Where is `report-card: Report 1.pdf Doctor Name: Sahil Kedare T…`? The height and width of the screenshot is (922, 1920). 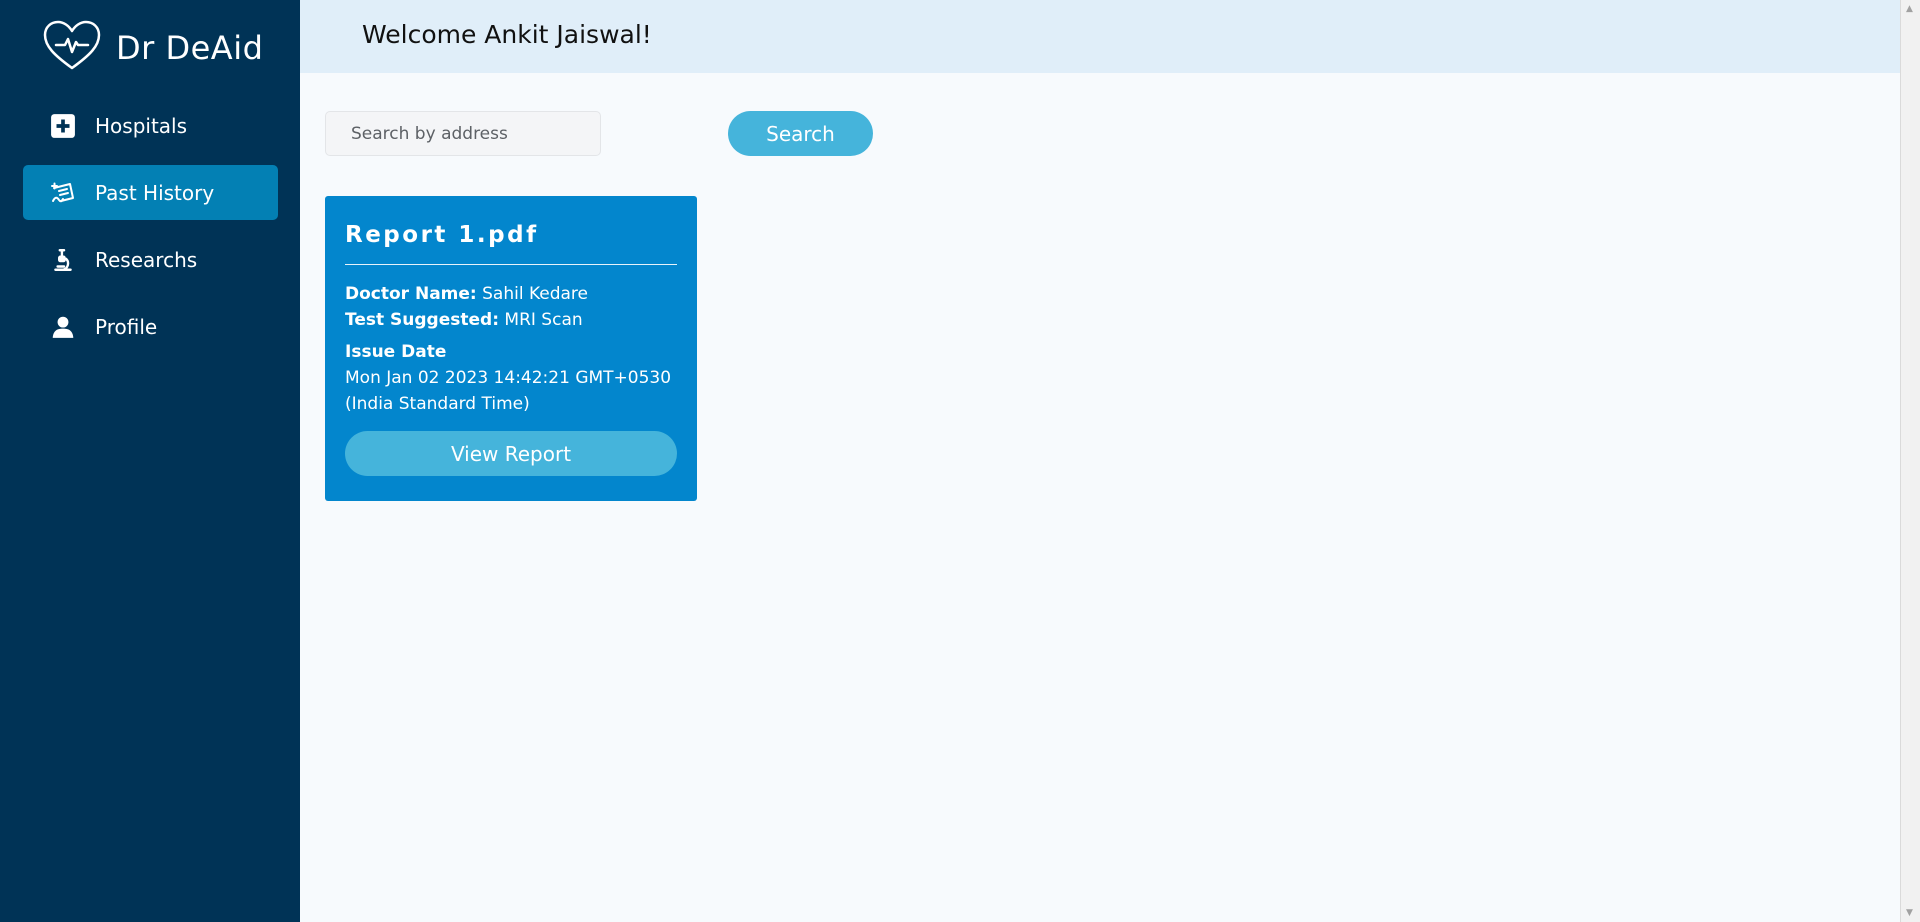
report-card: Report 1.pdf Doctor Name: Sahil Kedare T… is located at coordinates (511, 348).